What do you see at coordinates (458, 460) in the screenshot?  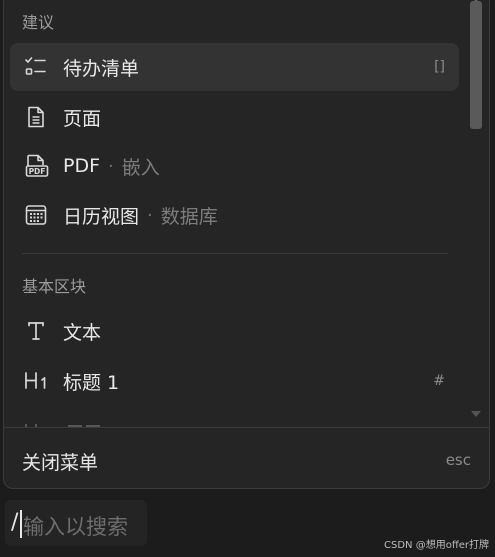 I see `esc-shortcut-hint: esc` at bounding box center [458, 460].